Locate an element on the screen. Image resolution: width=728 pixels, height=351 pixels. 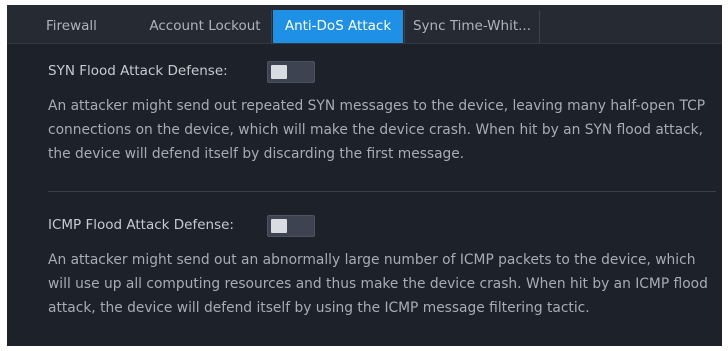
syn-flood-toggle is located at coordinates (291, 72).